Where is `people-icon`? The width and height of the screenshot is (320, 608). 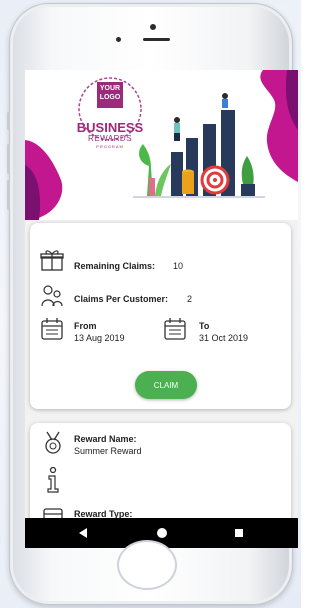 people-icon is located at coordinates (52, 296).